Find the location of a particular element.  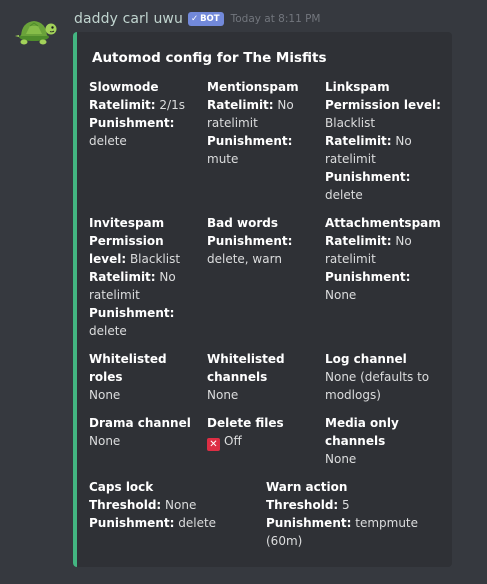

threshold-value: 5 is located at coordinates (346, 505).